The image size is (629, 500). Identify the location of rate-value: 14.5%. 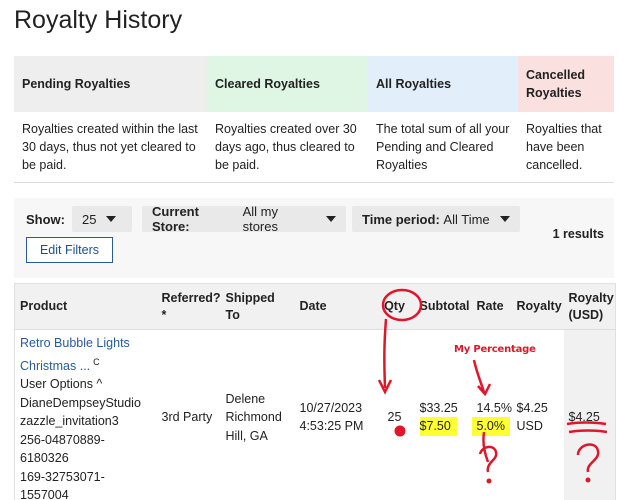
(494, 407).